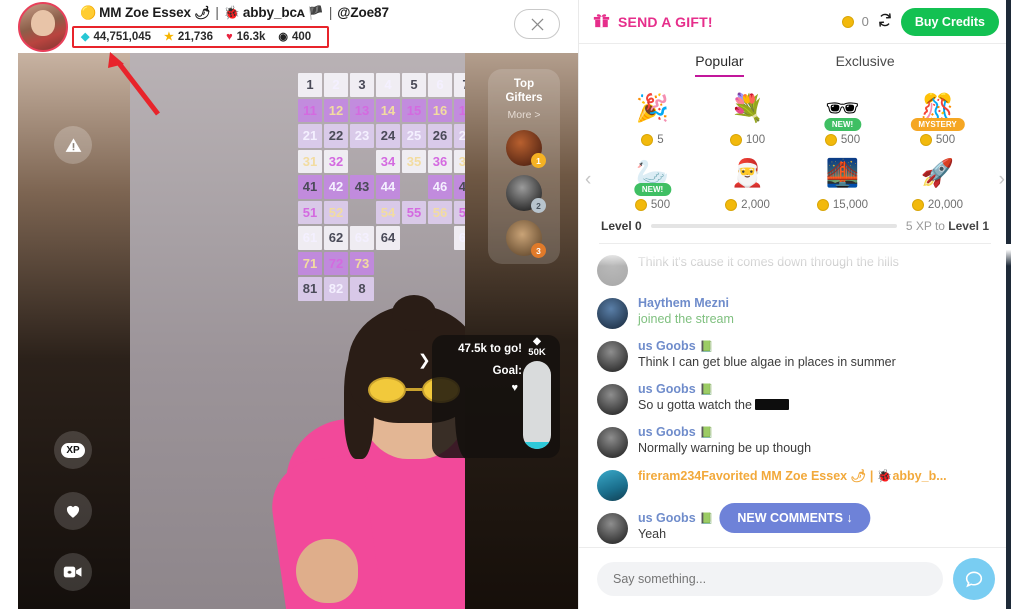  Describe the element at coordinates (747, 179) in the screenshot. I see `santa-gift: 🎅 2,000` at that location.